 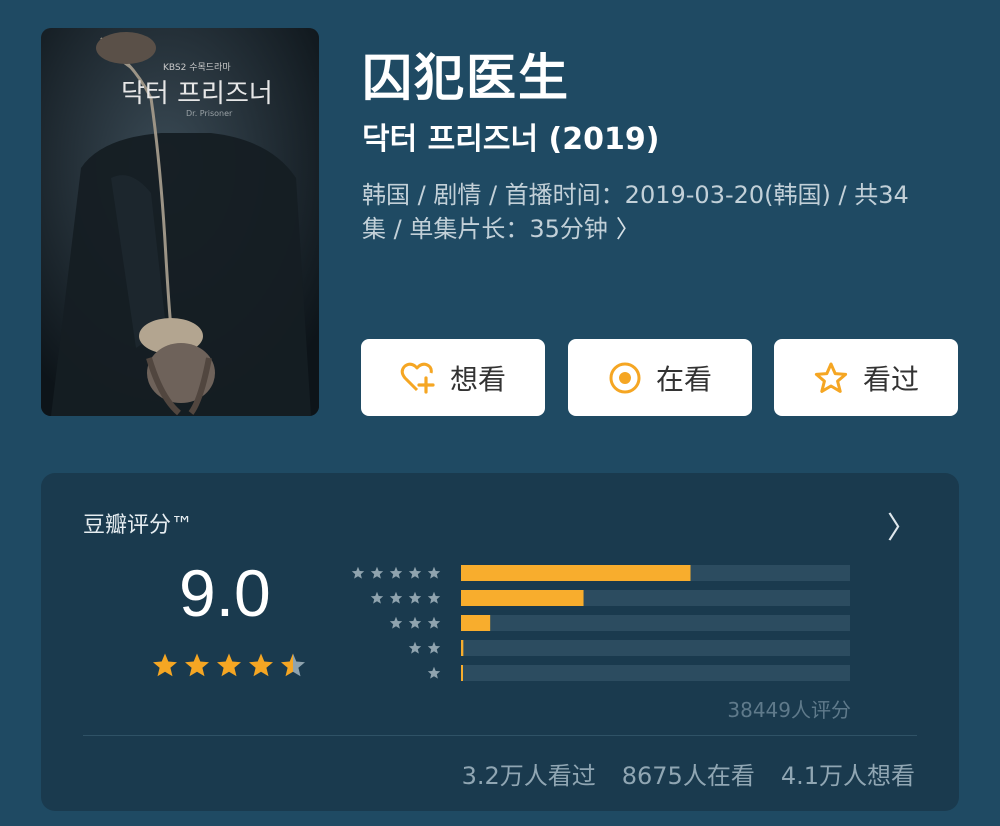 I want to click on watched-button: 看过, so click(x=866, y=377).